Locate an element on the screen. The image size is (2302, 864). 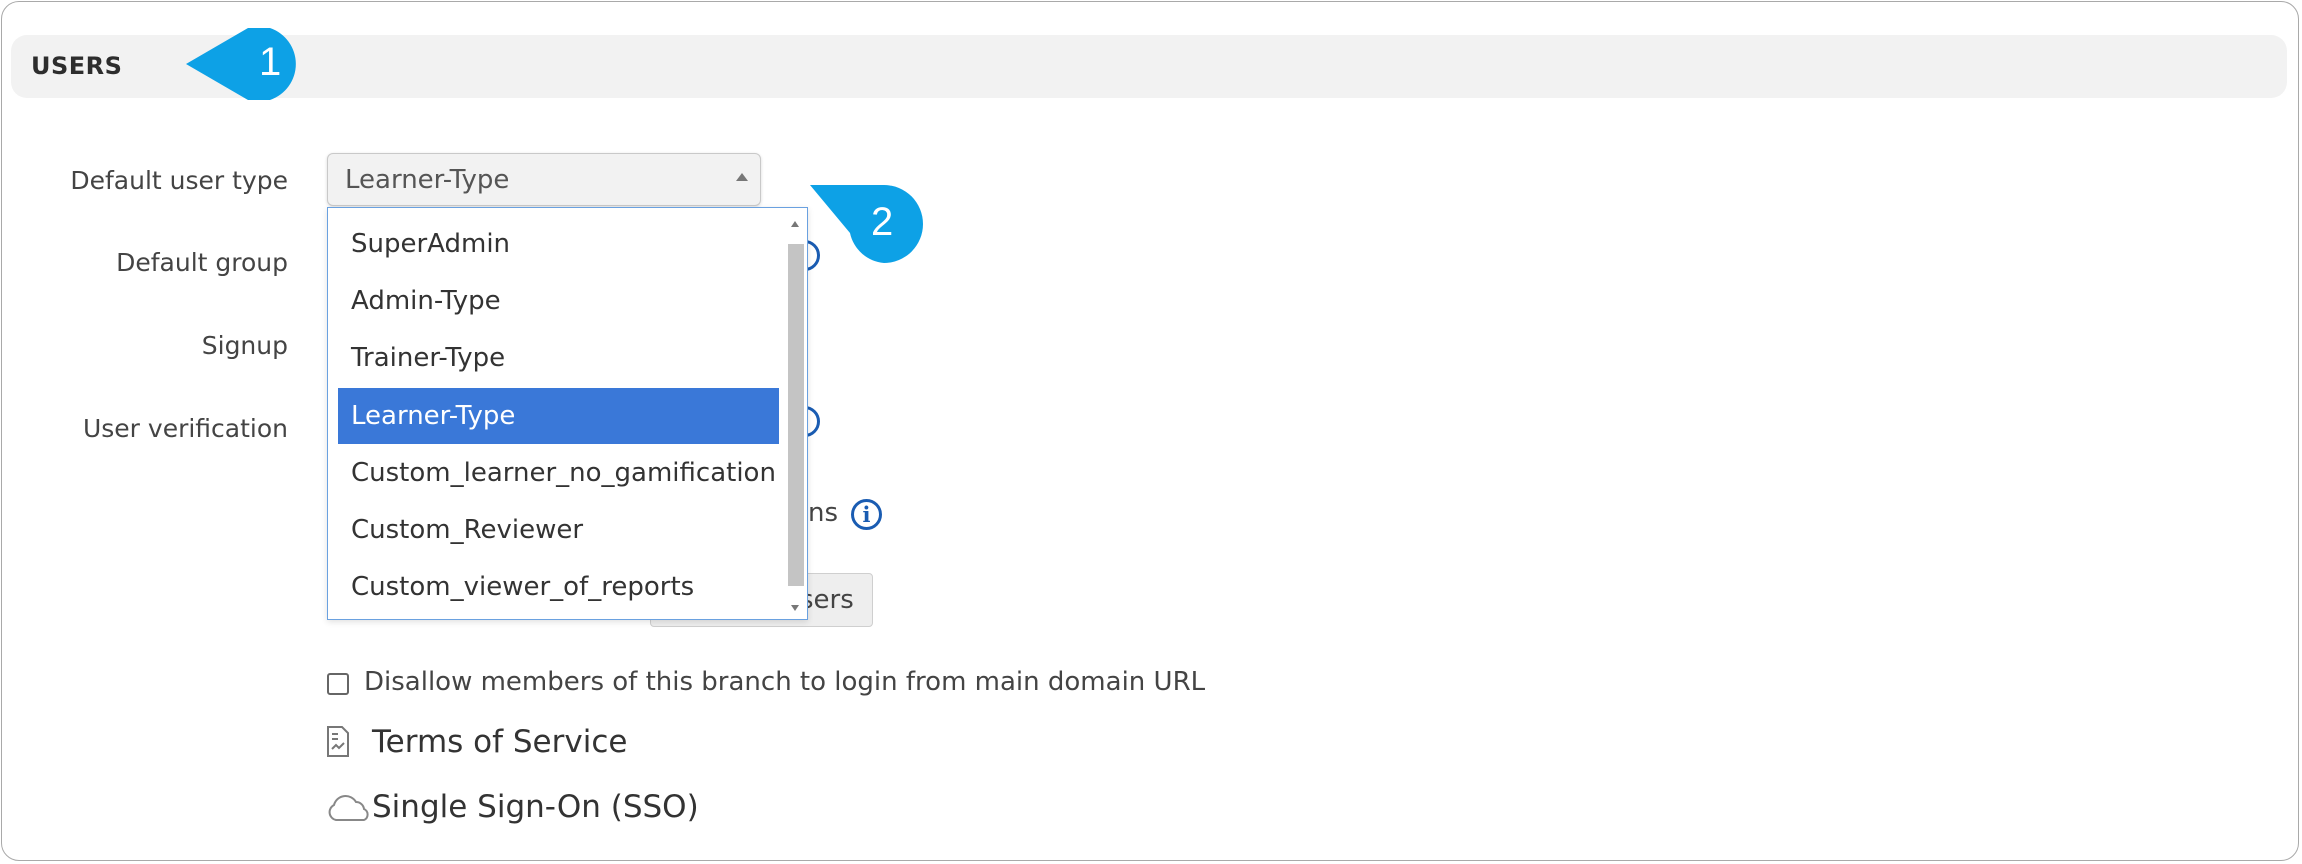
callout-2: 2 is located at coordinates (882, 222).